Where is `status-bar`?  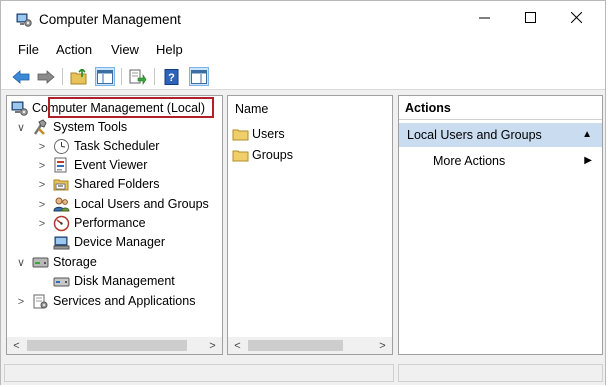
status-bar is located at coordinates (303, 373).